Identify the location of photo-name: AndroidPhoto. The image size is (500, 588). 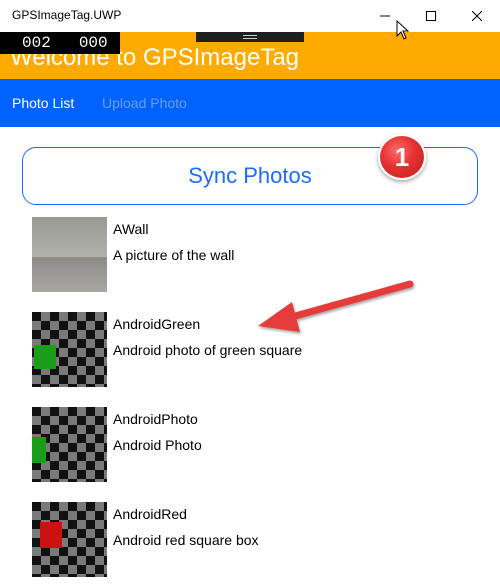
(155, 419).